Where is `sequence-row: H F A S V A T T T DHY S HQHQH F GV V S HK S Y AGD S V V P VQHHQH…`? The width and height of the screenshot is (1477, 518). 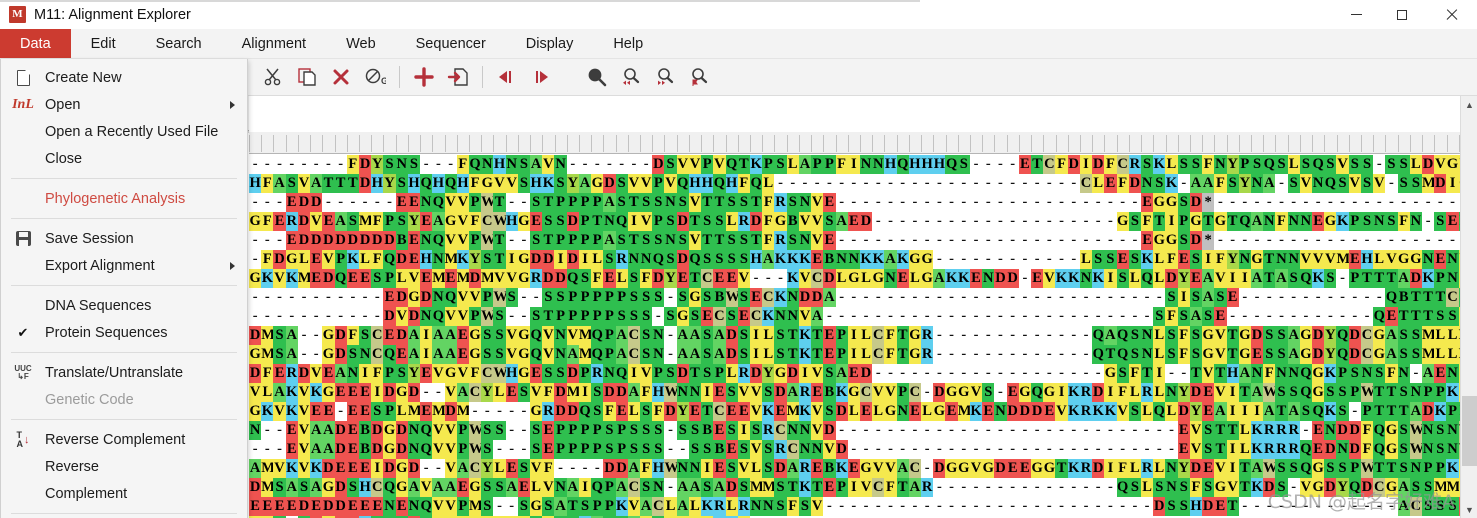
sequence-row: H F A S V A T T T DHY S HQHQH F GV V S HK S Y AGD S V V P VQHHQH… is located at coordinates (854, 183).